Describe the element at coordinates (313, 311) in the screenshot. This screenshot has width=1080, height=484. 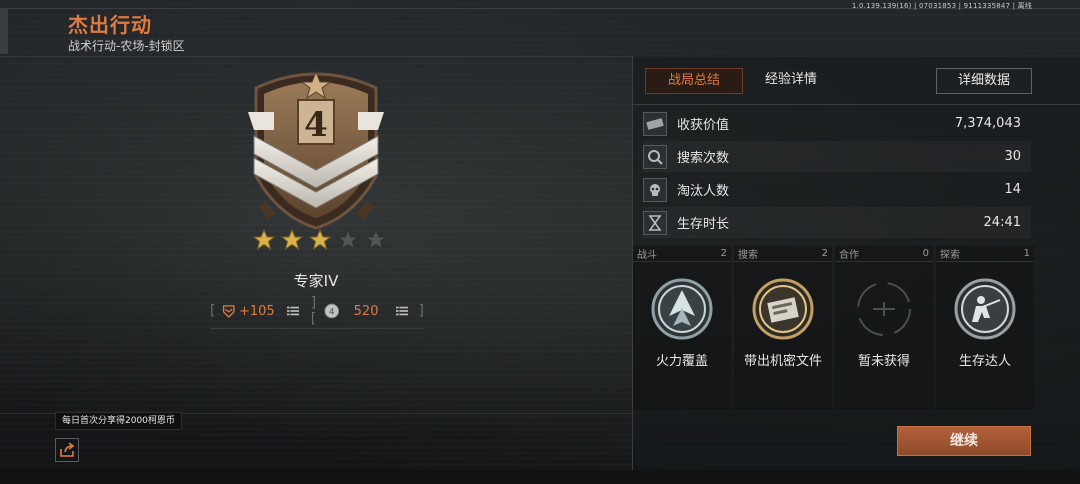
I see `bracket-mid: ][` at that location.